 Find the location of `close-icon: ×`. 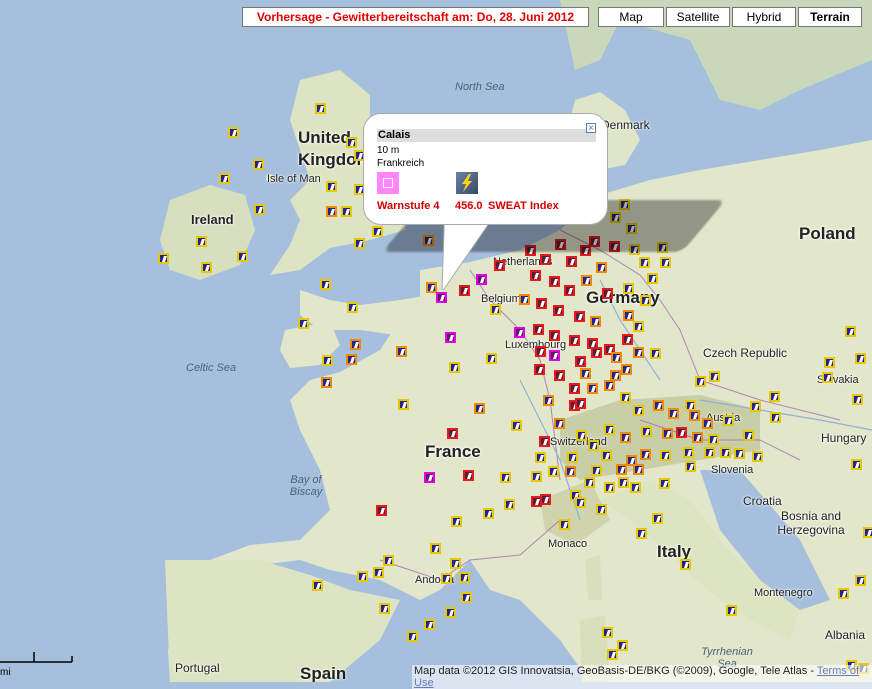

close-icon: × is located at coordinates (591, 128).